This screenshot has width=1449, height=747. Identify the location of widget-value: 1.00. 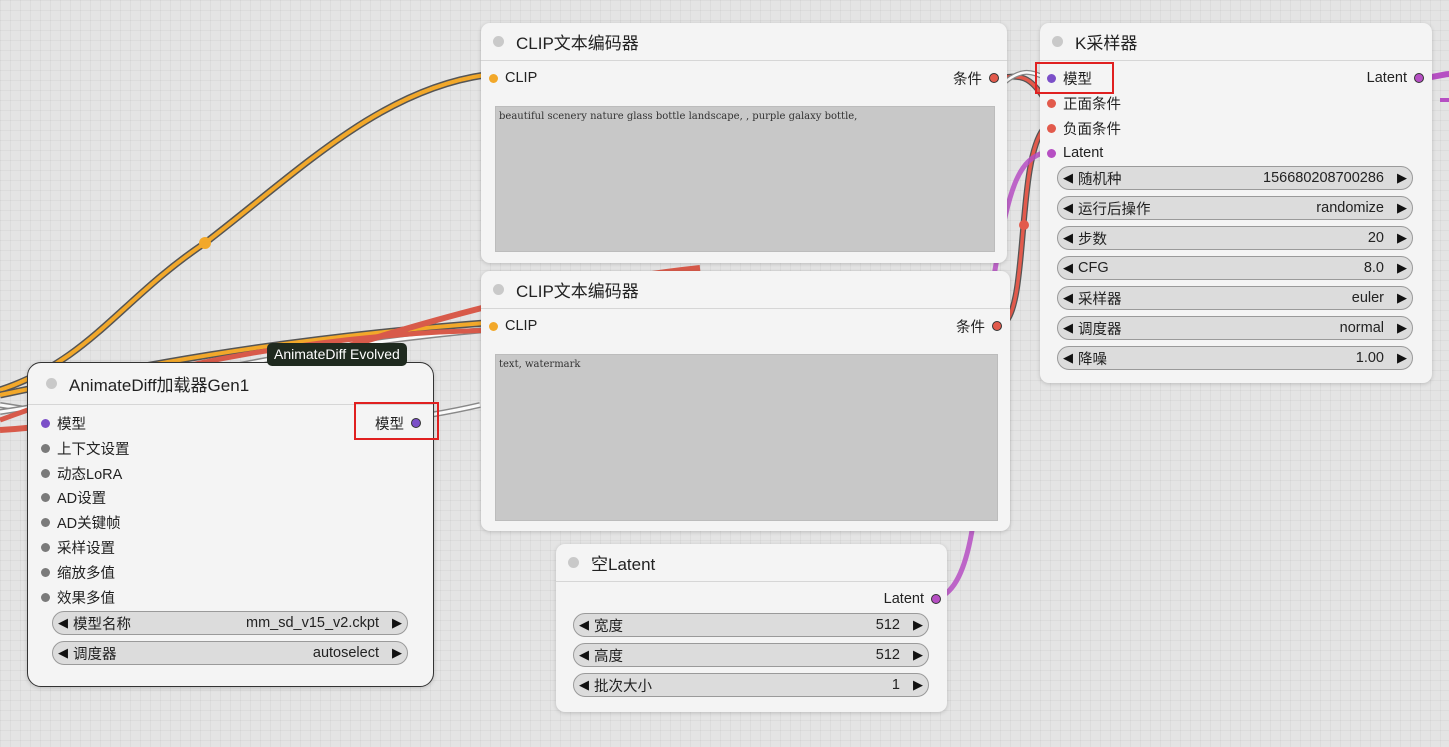
(1249, 358).